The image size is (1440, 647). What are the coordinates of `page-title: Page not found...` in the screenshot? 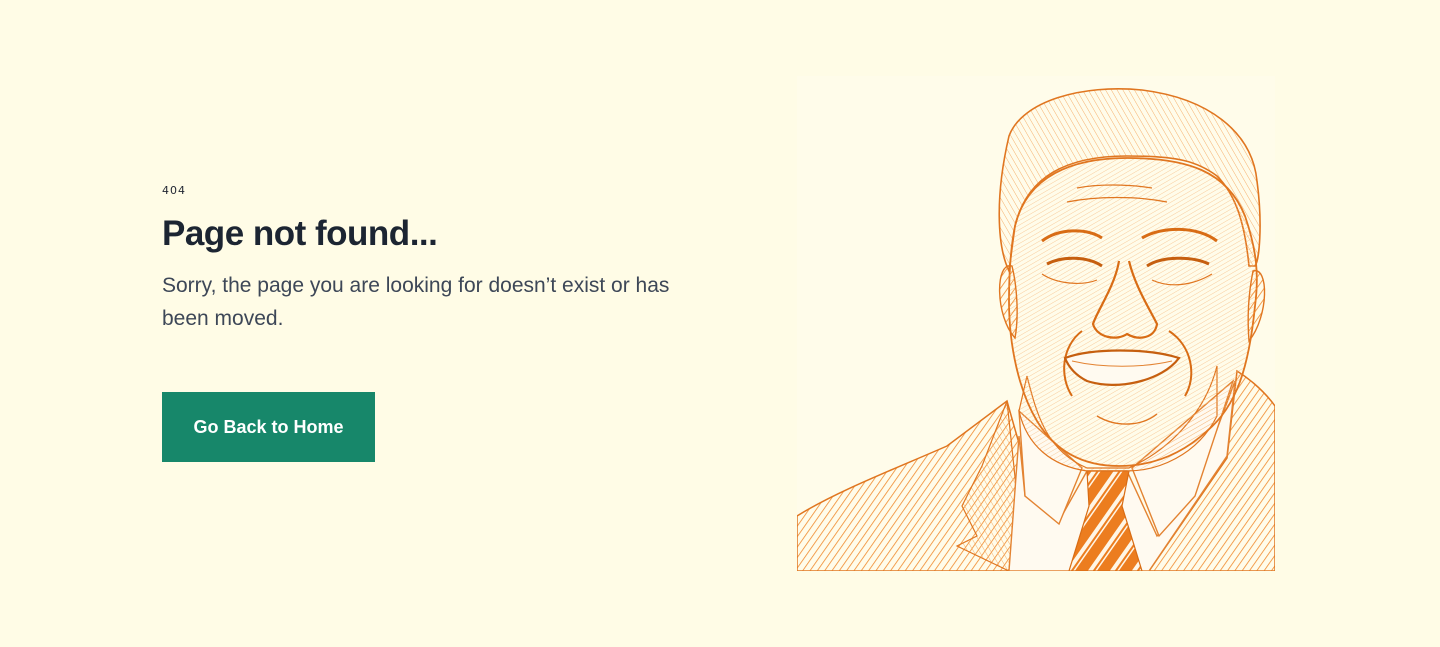 It's located at (300, 233).